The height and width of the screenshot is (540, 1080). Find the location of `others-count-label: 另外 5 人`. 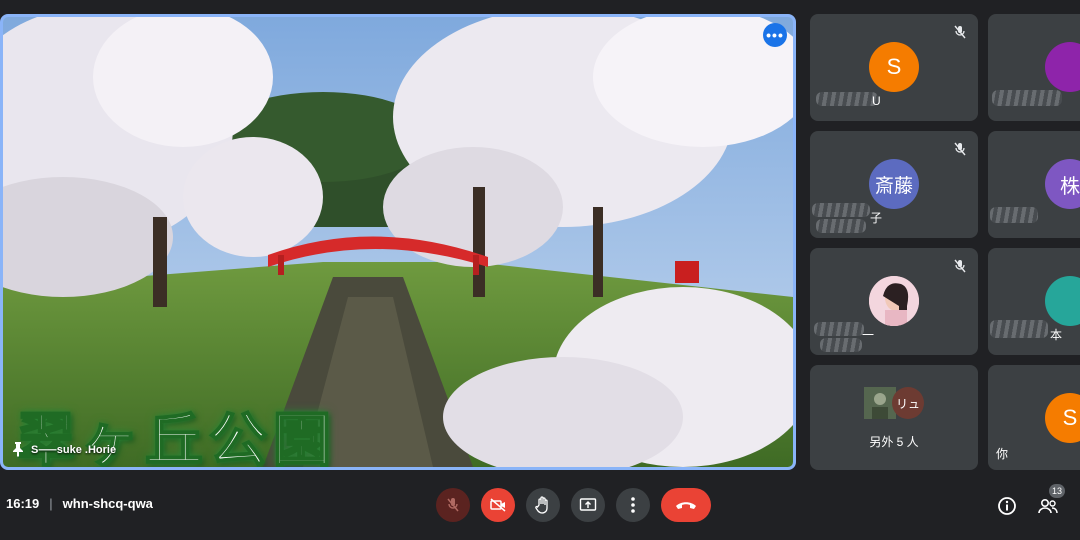

others-count-label: 另外 5 人 is located at coordinates (894, 442).